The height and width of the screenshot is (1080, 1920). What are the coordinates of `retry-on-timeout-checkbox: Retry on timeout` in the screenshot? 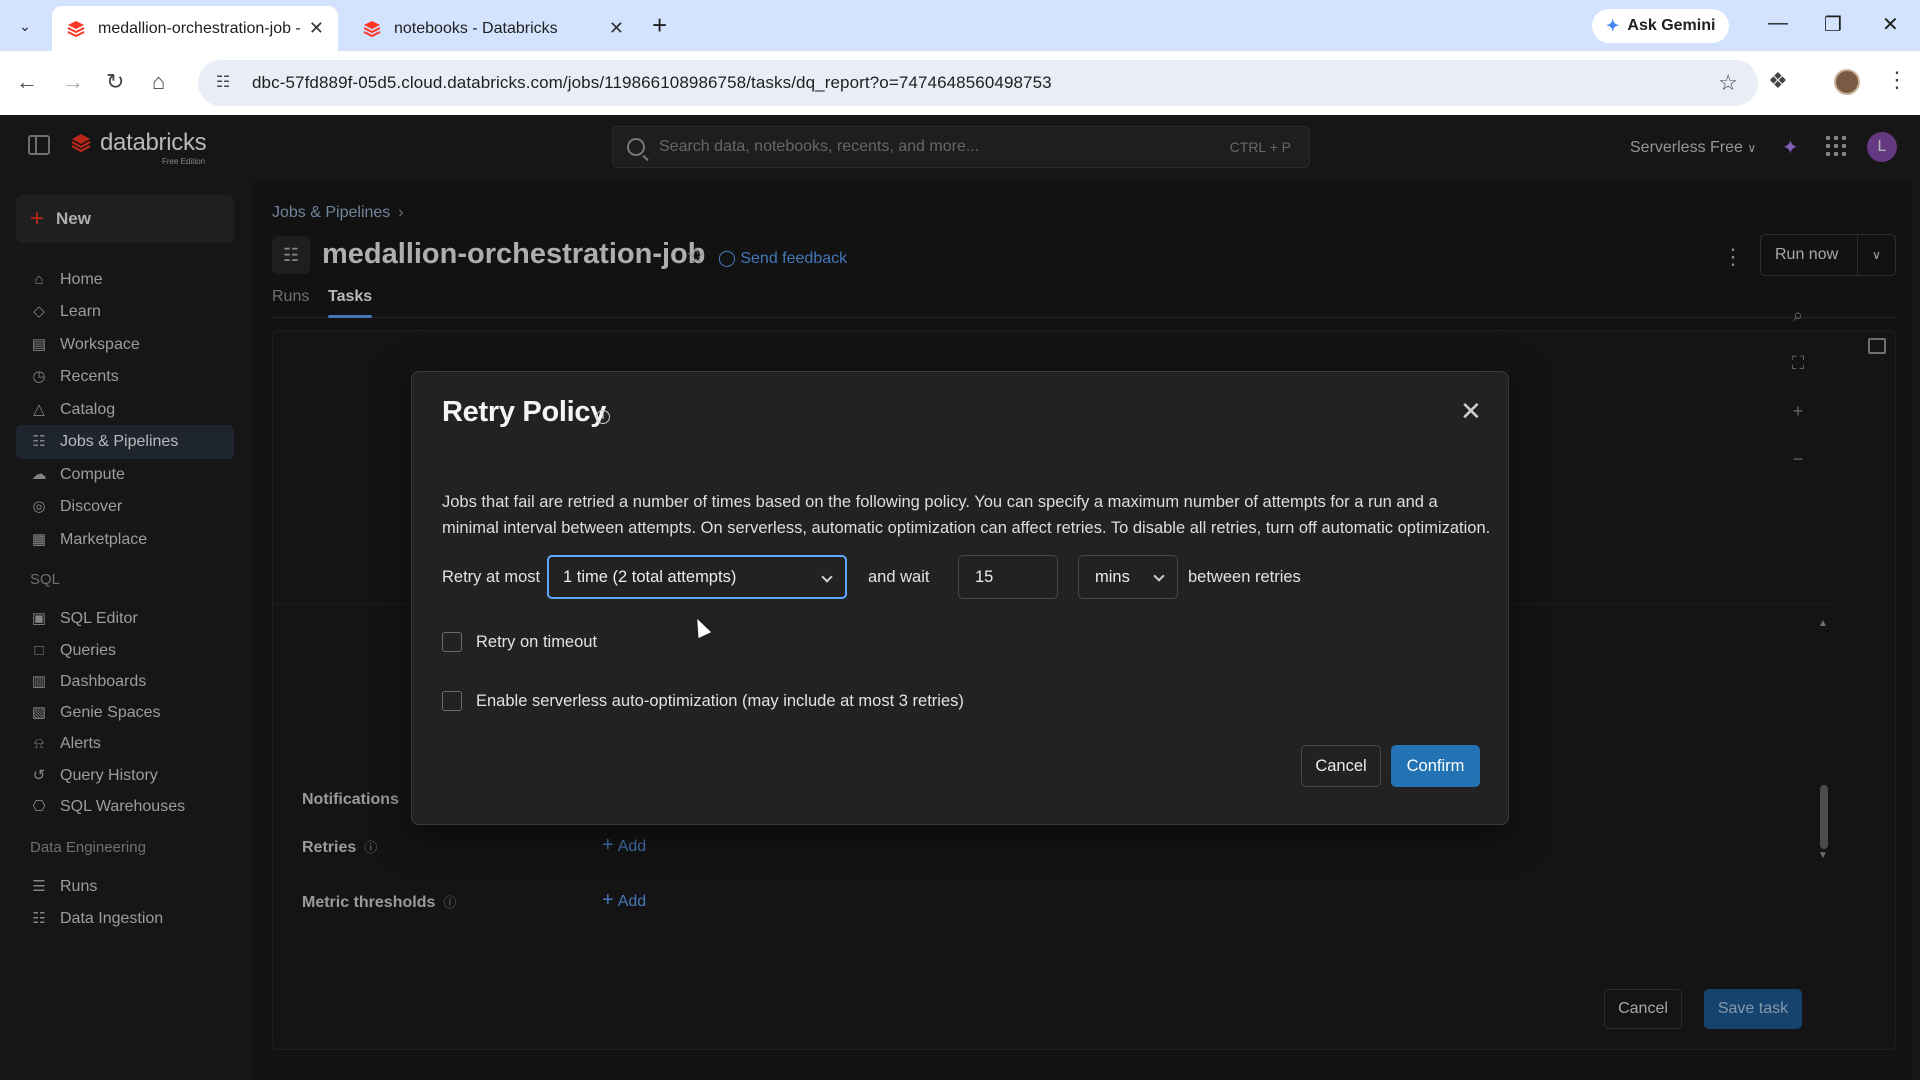 It's located at (519, 642).